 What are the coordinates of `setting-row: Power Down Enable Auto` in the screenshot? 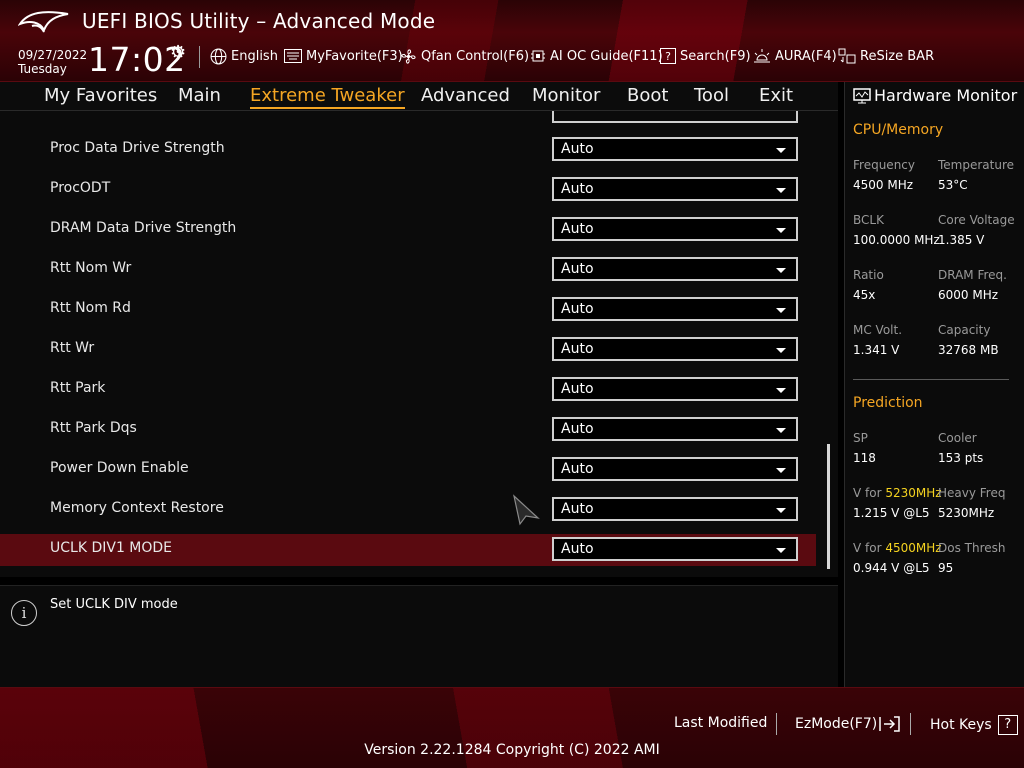 It's located at (408, 470).